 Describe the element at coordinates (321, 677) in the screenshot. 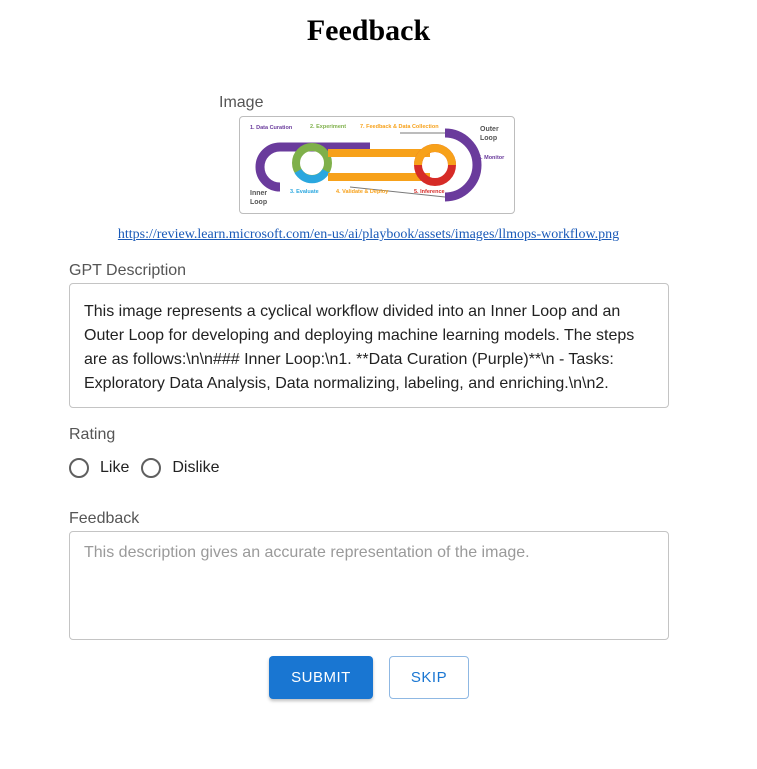

I see `submit-button: SUBMIT` at that location.